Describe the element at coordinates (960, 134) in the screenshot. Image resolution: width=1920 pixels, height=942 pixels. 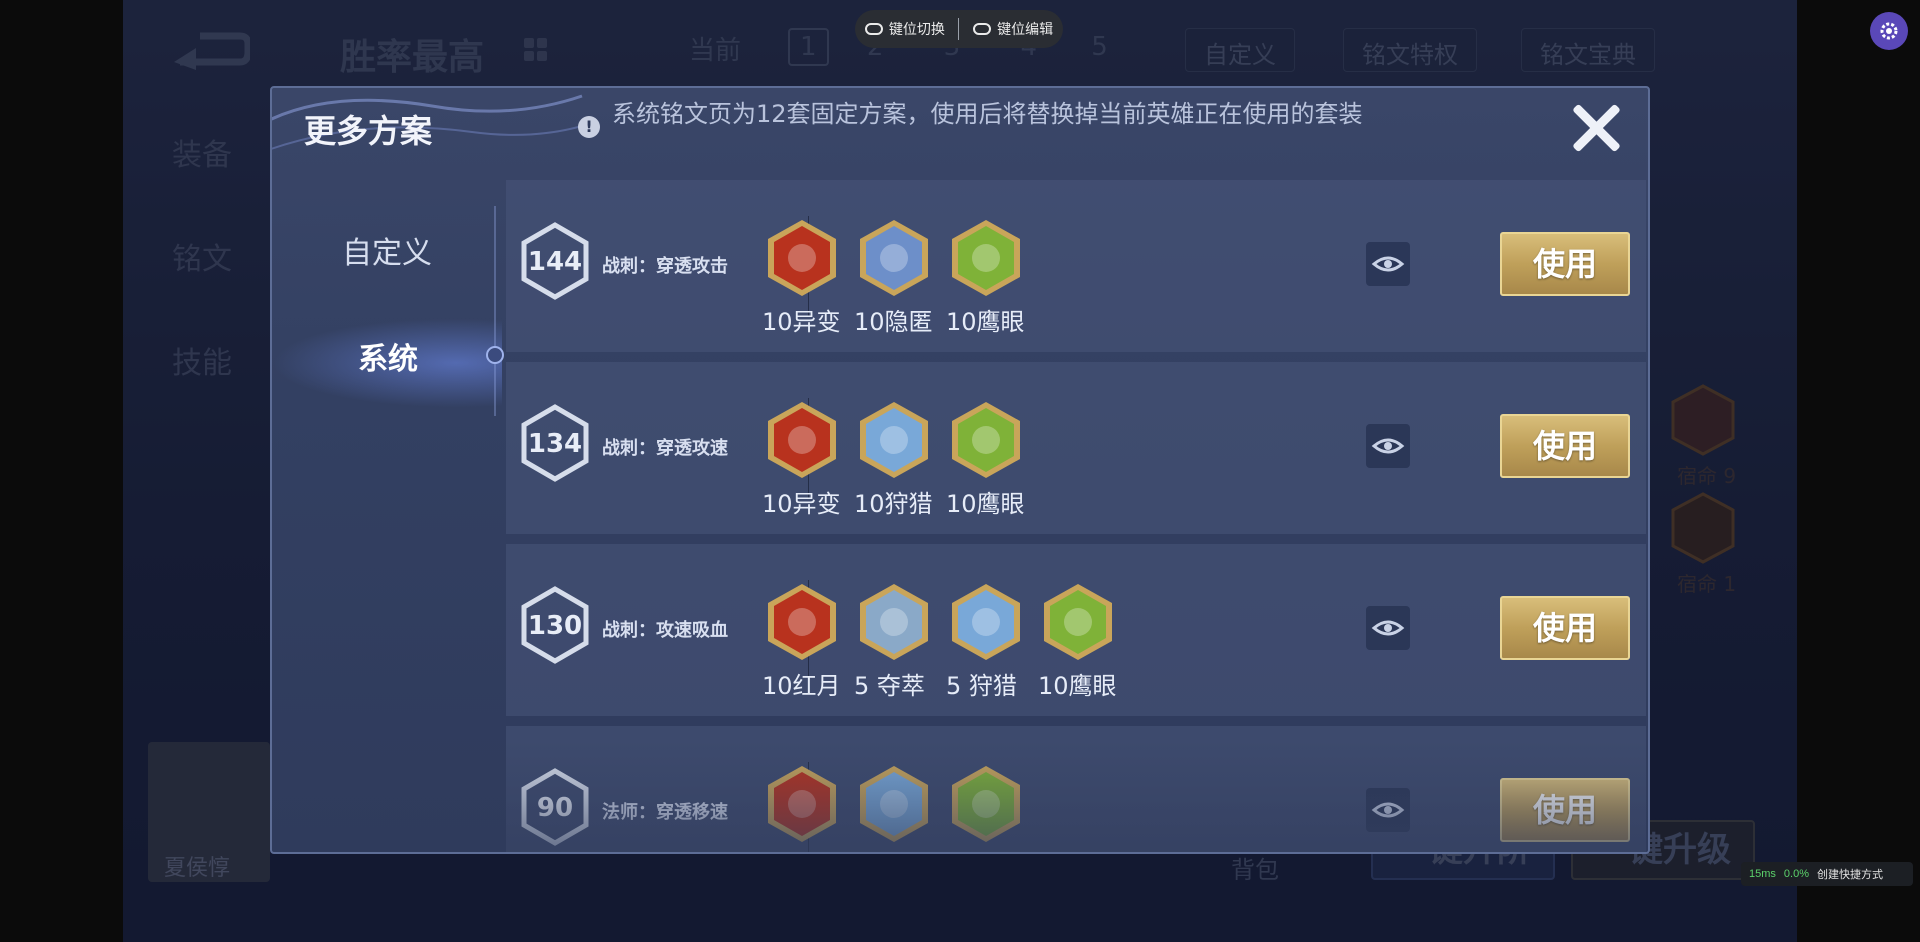
I see `dialog-header: 更多方案 ! 系统铭文页为12套固定方案，使用后将替换掉当前英雄正在使用的套装` at that location.